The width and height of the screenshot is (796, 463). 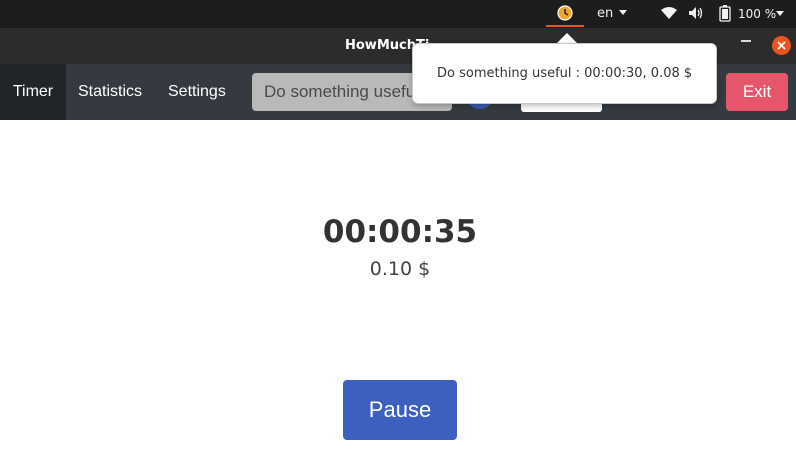 What do you see at coordinates (33, 92) in the screenshot?
I see `tab-timer: Timer` at bounding box center [33, 92].